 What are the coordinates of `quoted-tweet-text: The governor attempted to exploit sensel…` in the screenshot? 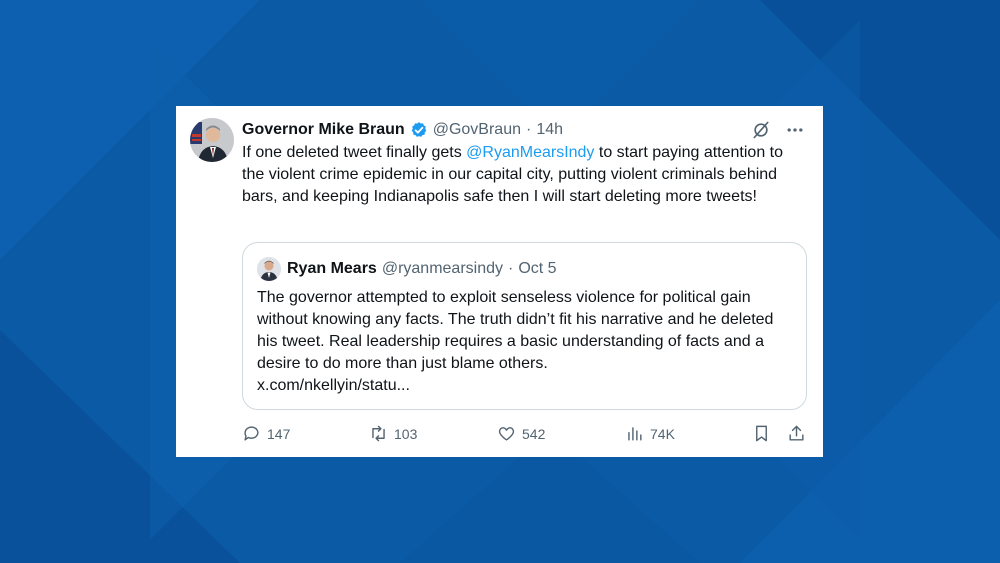 It's located at (524, 342).